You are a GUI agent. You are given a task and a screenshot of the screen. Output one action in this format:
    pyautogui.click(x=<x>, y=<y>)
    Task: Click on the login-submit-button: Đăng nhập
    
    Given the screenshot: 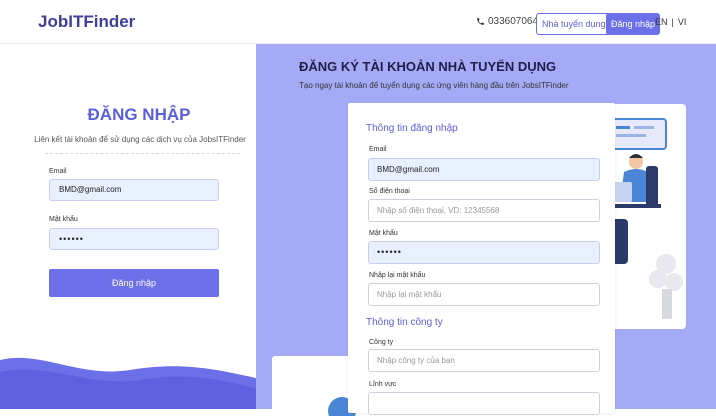 What is the action you would take?
    pyautogui.click(x=134, y=283)
    